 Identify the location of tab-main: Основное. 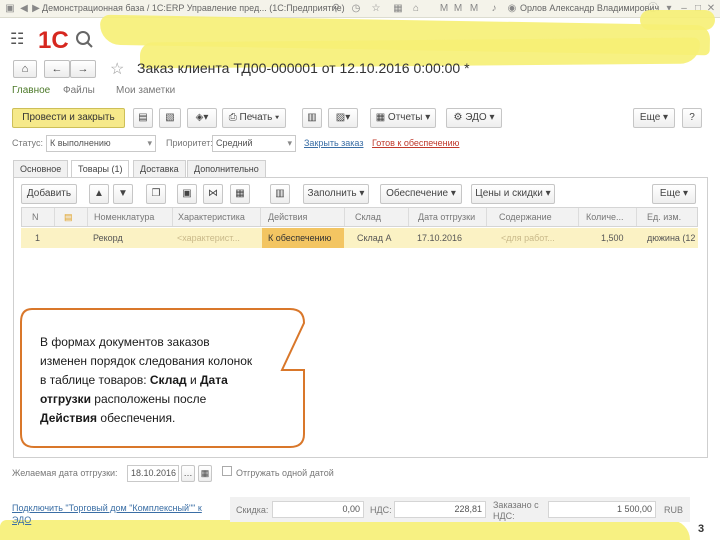
(41, 168).